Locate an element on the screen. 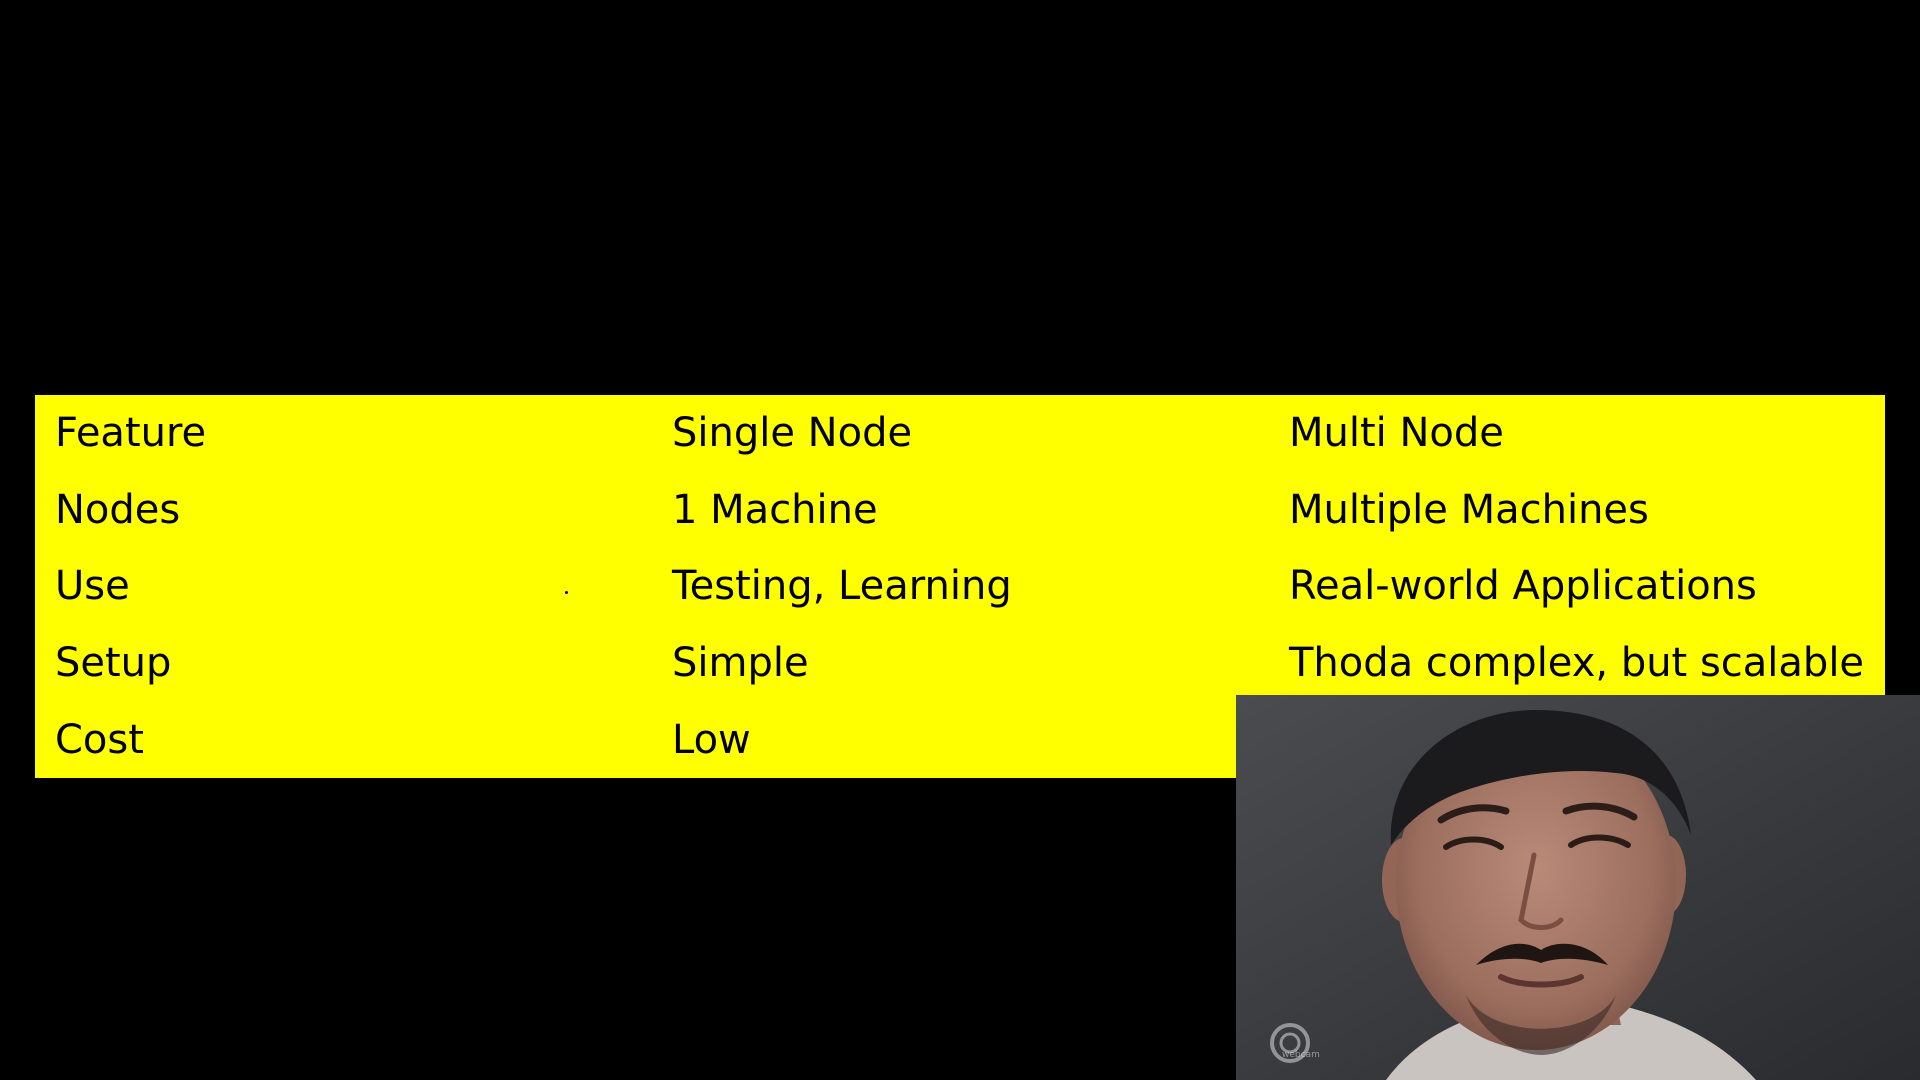 The image size is (1920, 1080). header-cell-multi-node: Multi Node is located at coordinates (1396, 433).